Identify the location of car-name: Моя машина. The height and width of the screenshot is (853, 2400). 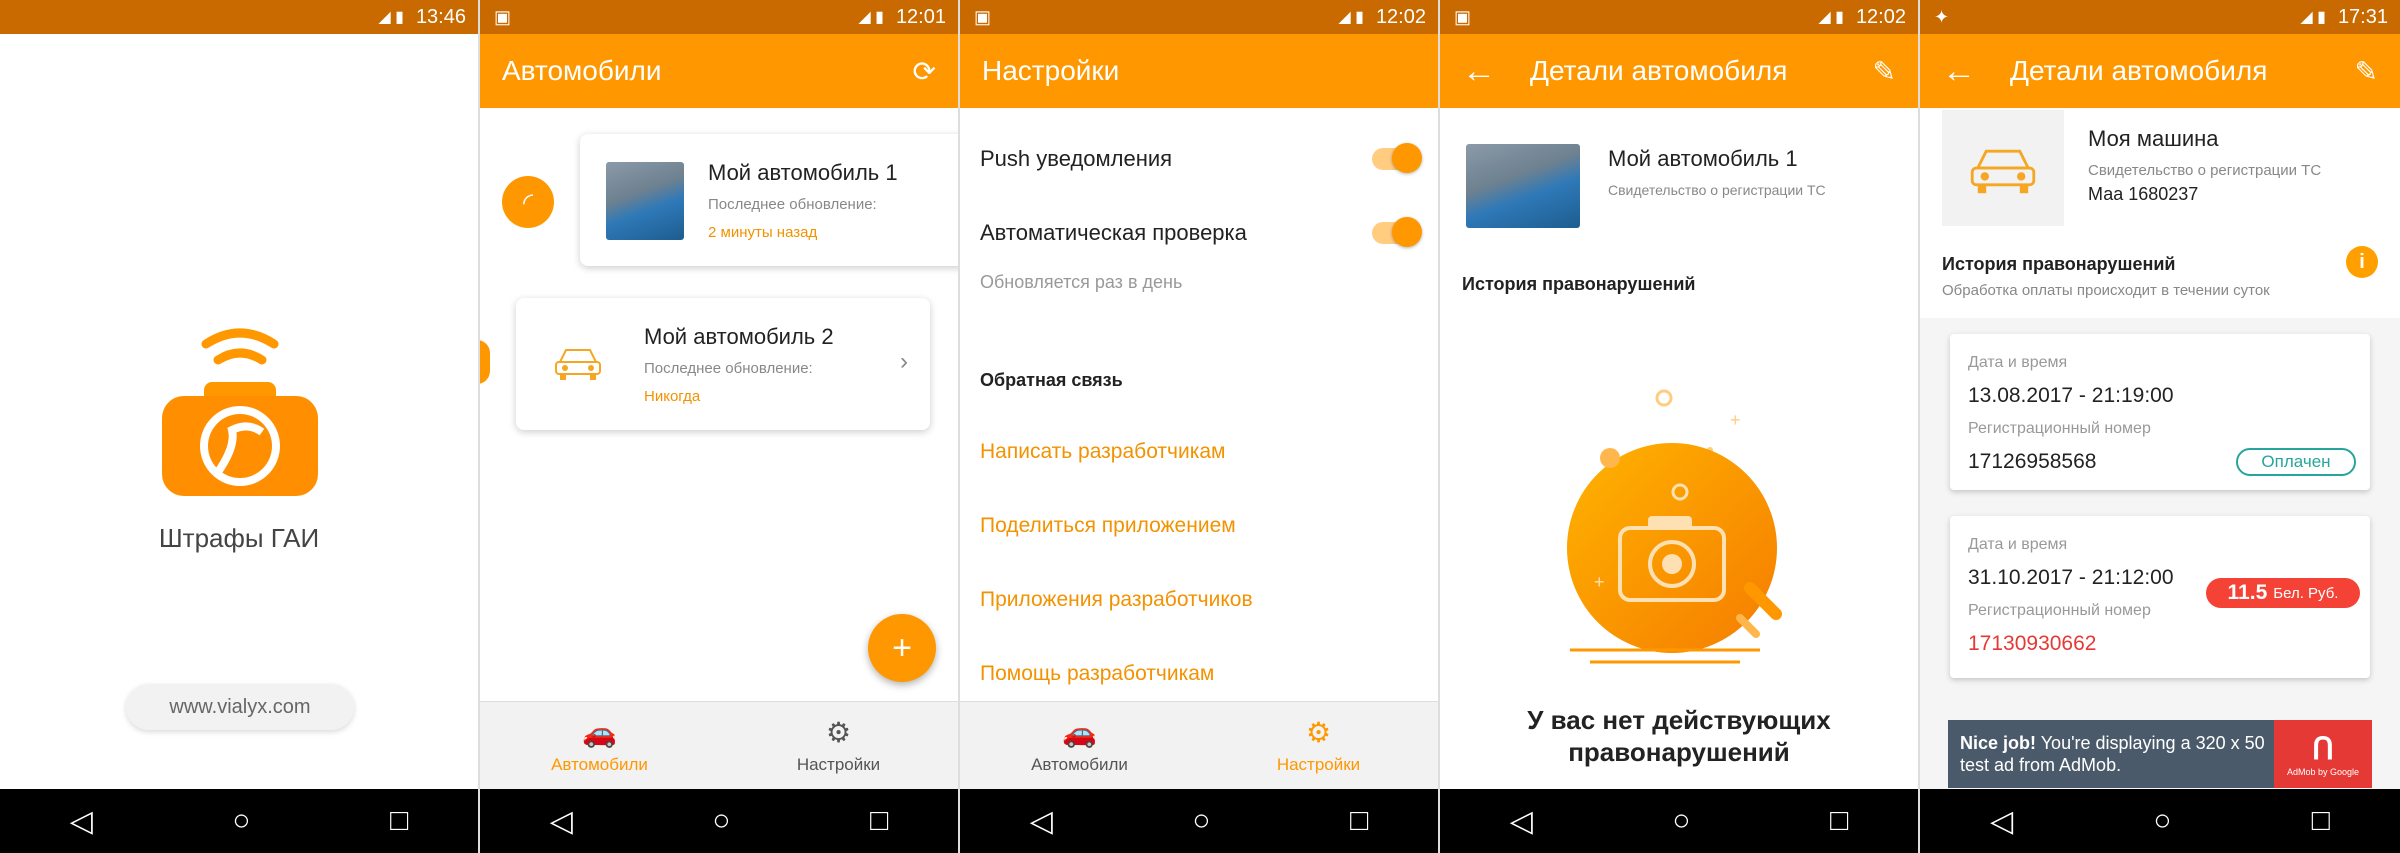
(2153, 138).